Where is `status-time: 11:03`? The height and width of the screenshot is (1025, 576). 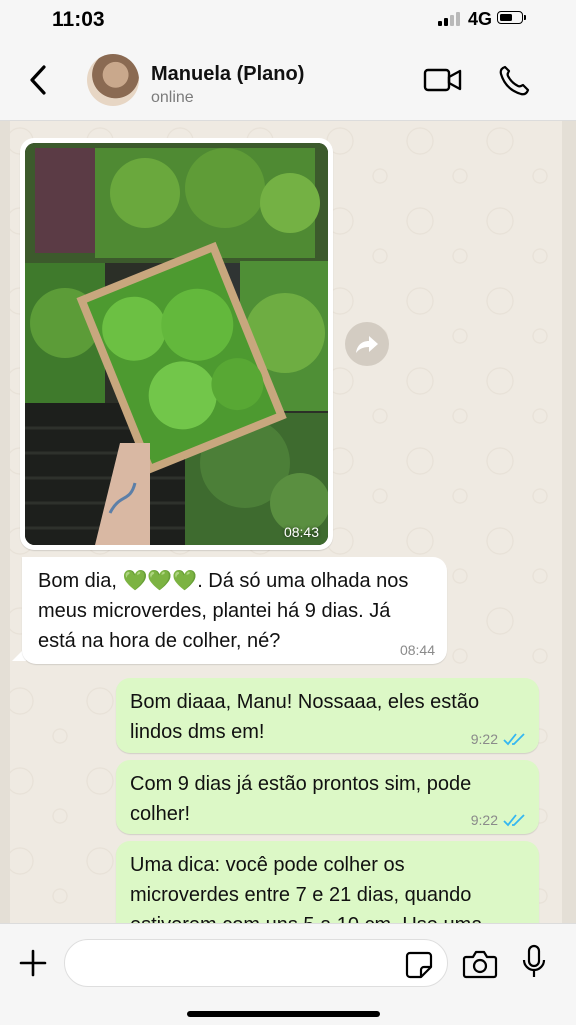
status-time: 11:03 is located at coordinates (78, 19).